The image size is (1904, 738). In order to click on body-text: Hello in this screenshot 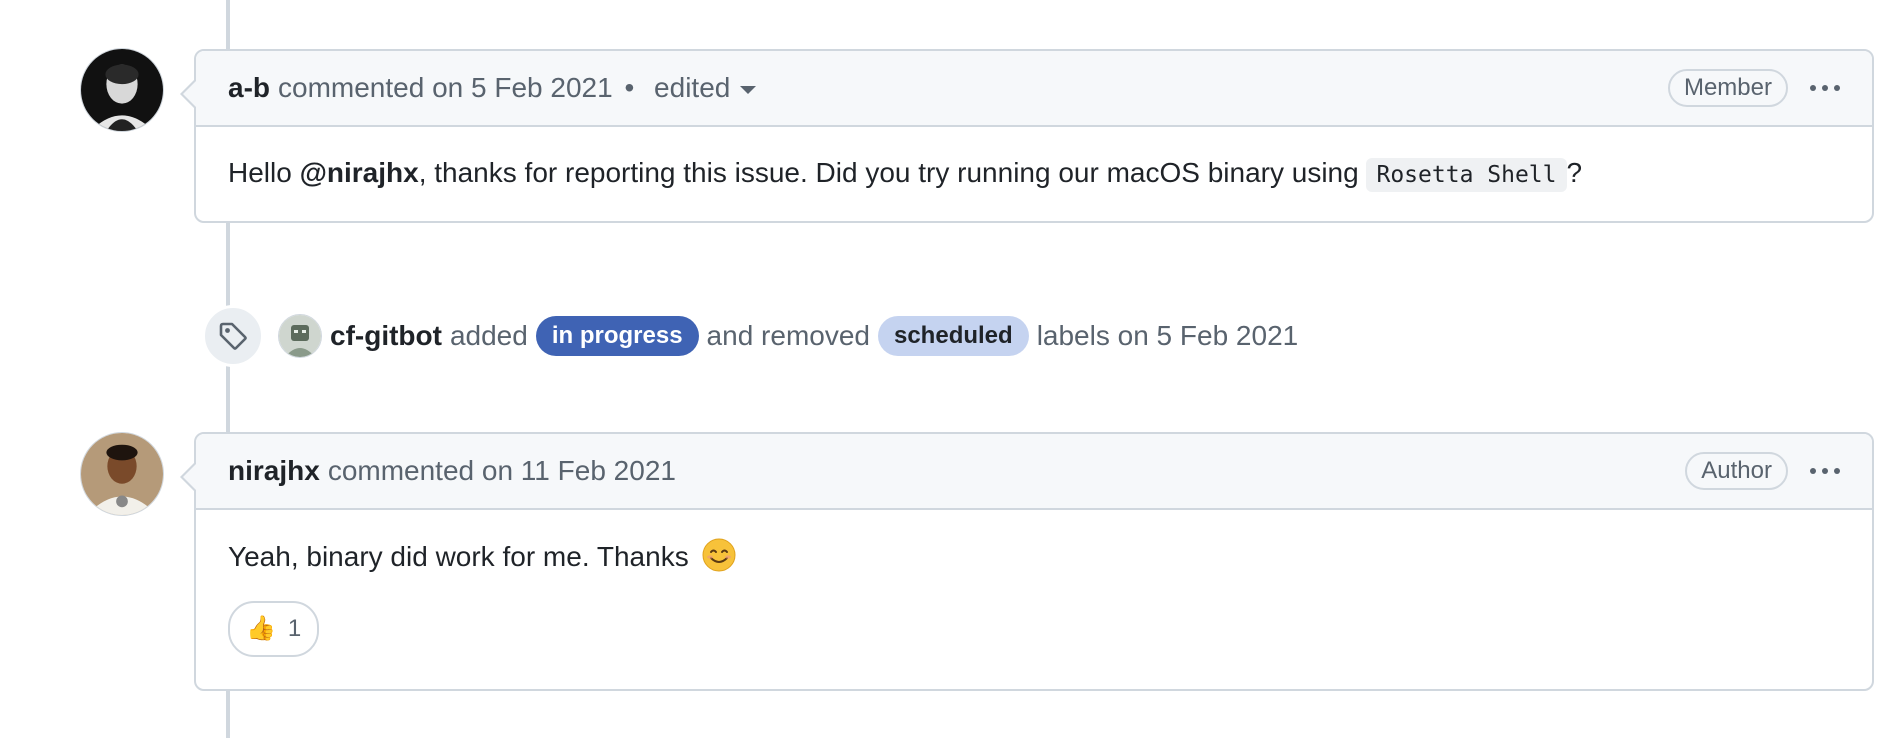, I will do `click(264, 172)`.